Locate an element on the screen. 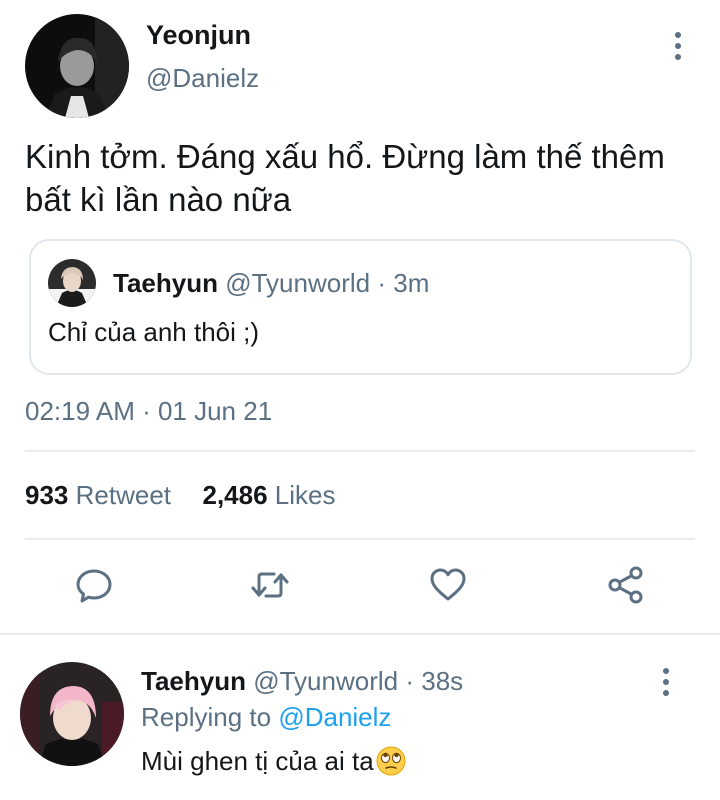  eye-roll-emoji-icon is located at coordinates (391, 761).